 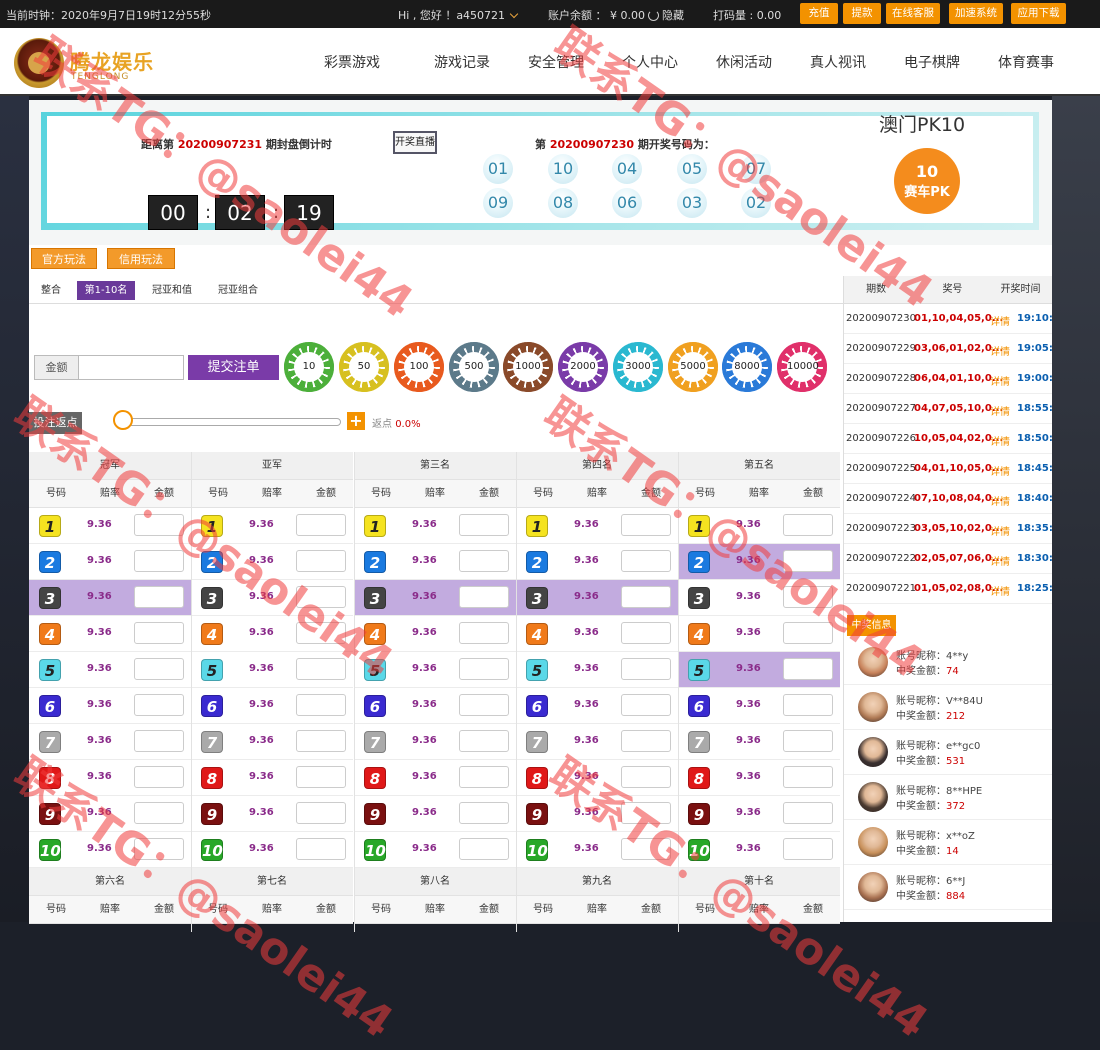 What do you see at coordinates (556, 62) in the screenshot?
I see `nav-security: 安全管理` at bounding box center [556, 62].